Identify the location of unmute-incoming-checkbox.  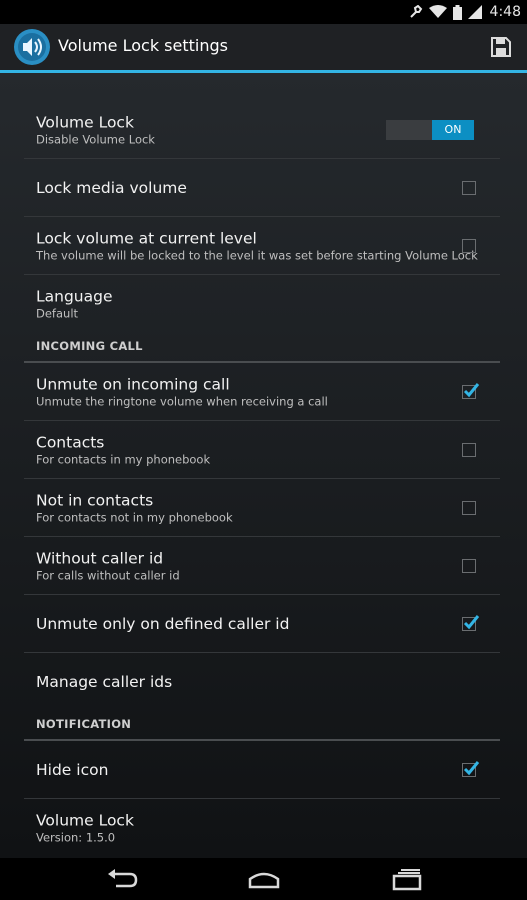
(471, 390).